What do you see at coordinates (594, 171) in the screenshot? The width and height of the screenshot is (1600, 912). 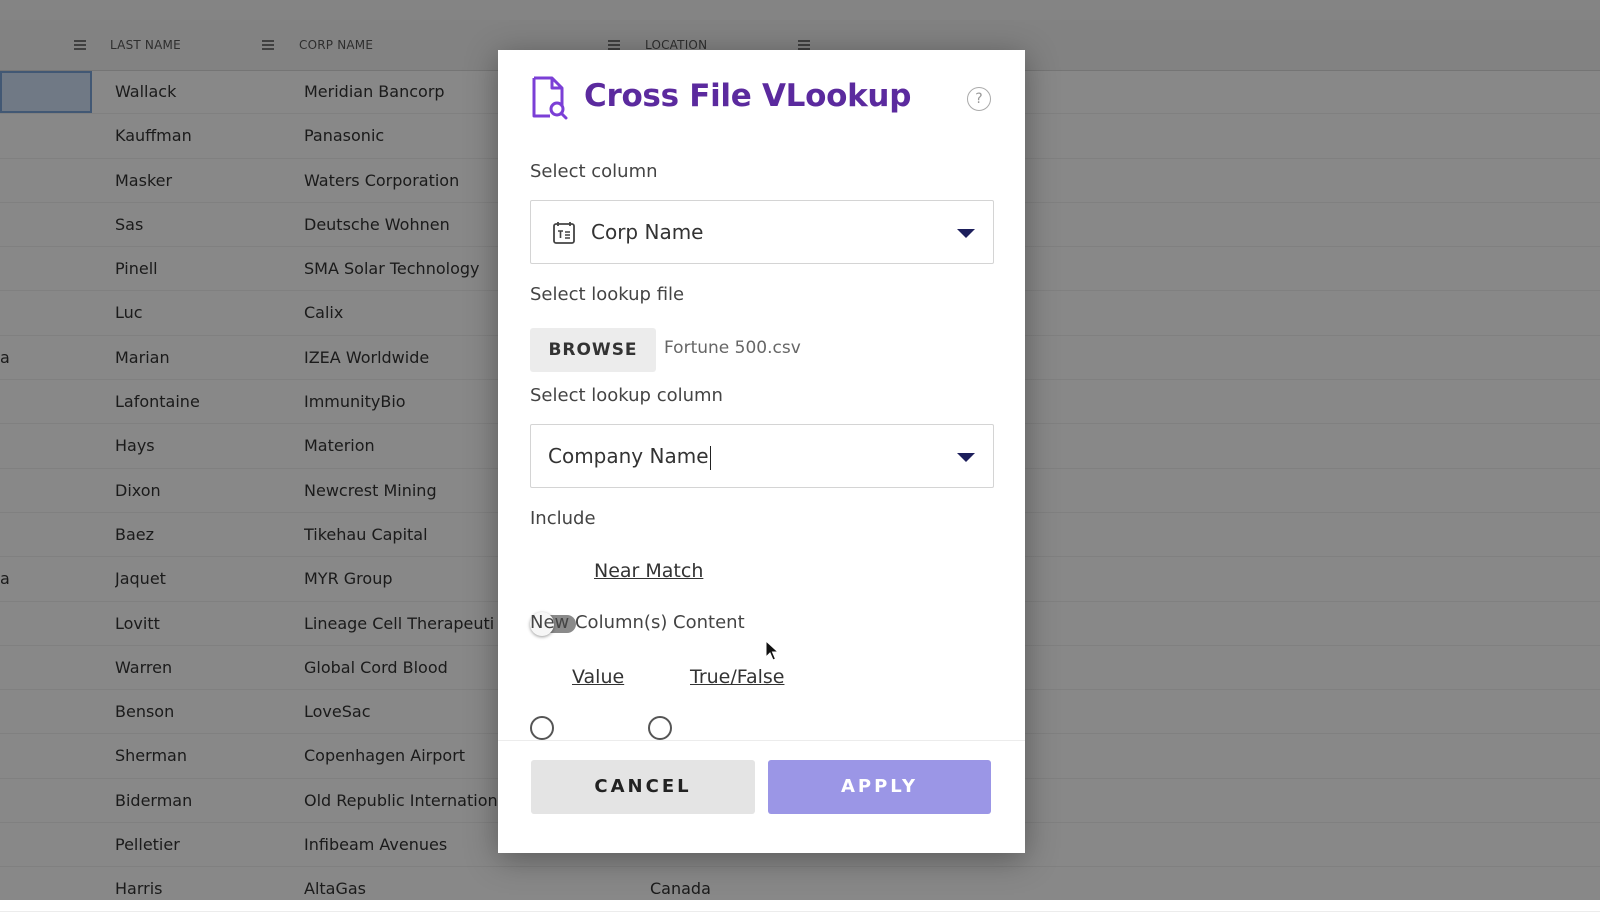 I see `select-column-label: Select column` at bounding box center [594, 171].